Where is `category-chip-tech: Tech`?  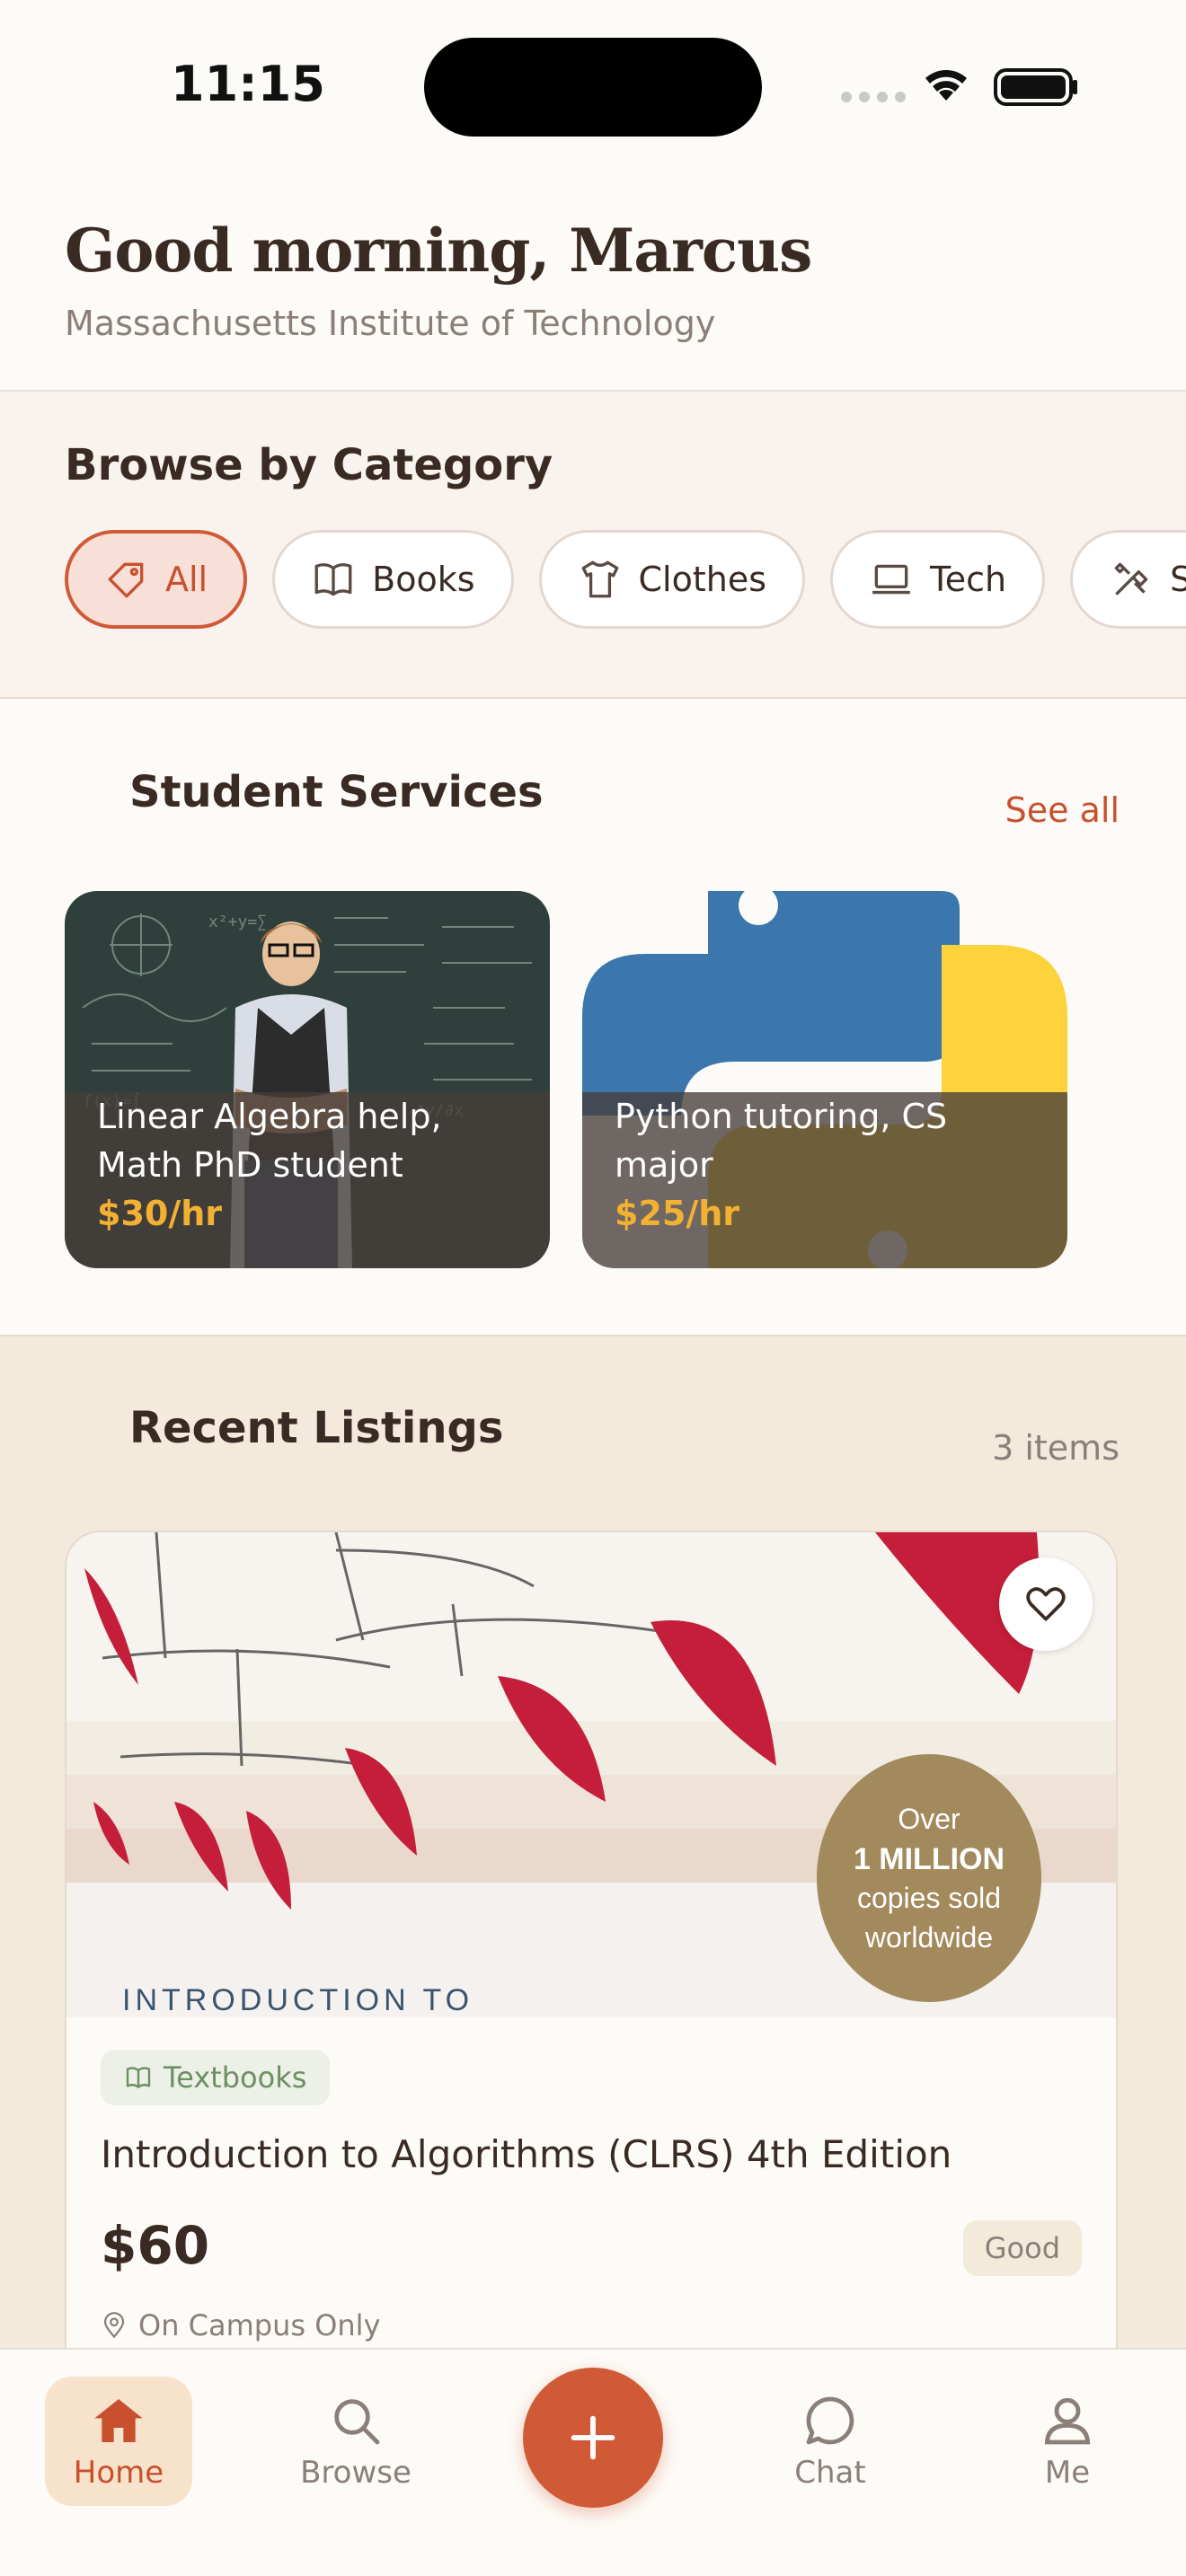
category-chip-tech: Tech is located at coordinates (938, 579).